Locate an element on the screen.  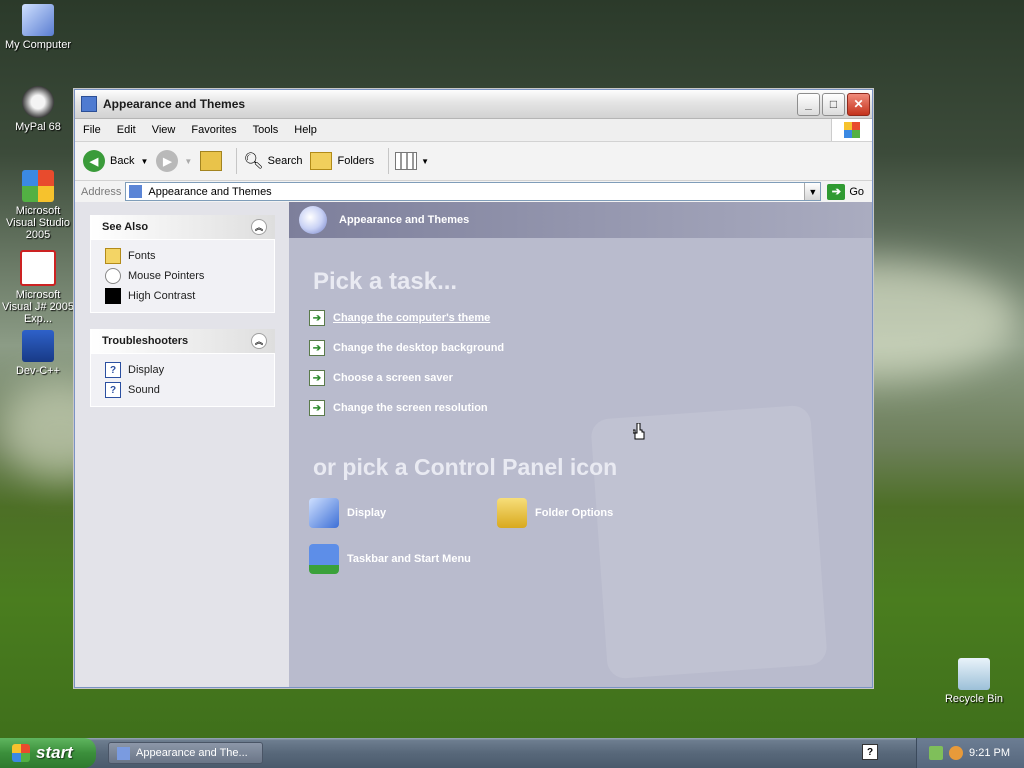
see-also-list: Fonts Mouse Pointers High Contrast is located at coordinates (182, 276).